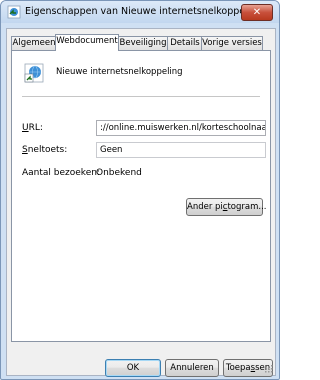 This screenshot has width=320, height=380. Describe the element at coordinates (32, 128) in the screenshot. I see `url-label: URL:` at that location.